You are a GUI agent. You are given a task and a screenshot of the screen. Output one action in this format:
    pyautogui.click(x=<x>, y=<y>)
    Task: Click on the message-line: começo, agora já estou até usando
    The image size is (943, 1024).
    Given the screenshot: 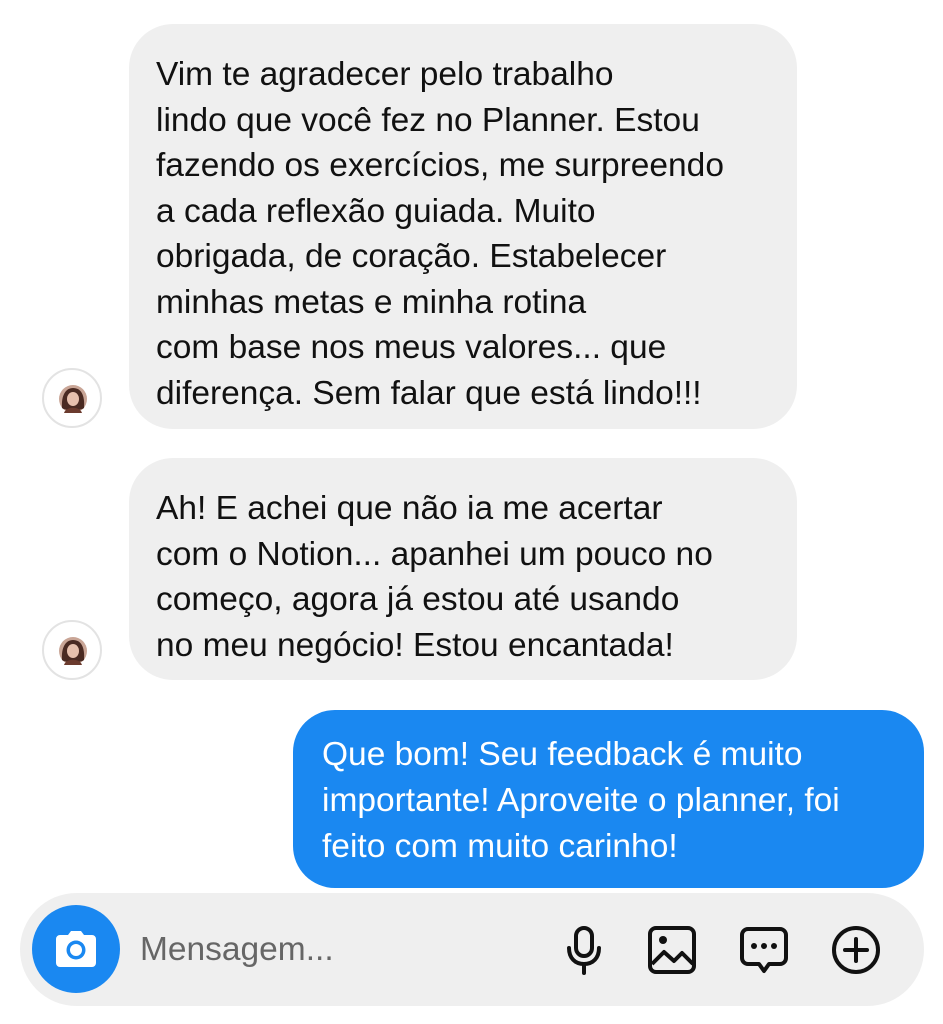 What is the action you would take?
    pyautogui.click(x=418, y=599)
    